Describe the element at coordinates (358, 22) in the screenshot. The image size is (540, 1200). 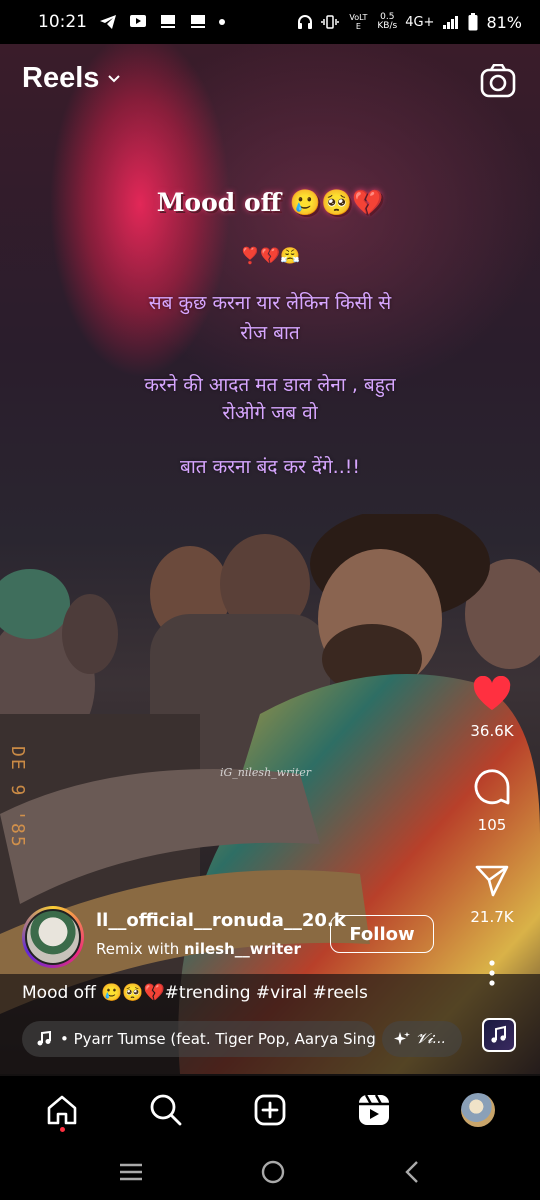
I see `volte-label: VoLTE` at that location.